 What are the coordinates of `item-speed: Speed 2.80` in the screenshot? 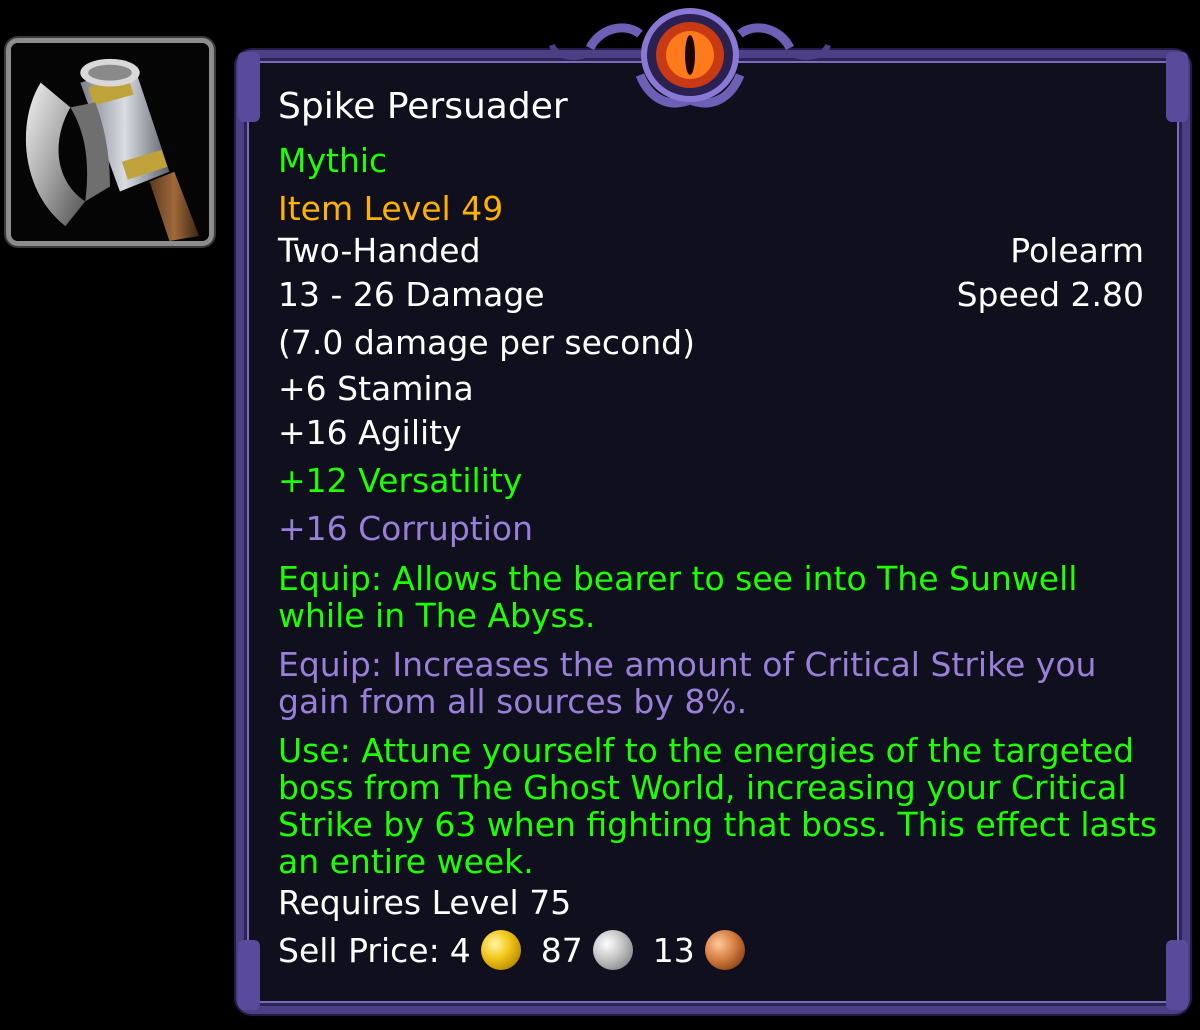 It's located at (1050, 294).